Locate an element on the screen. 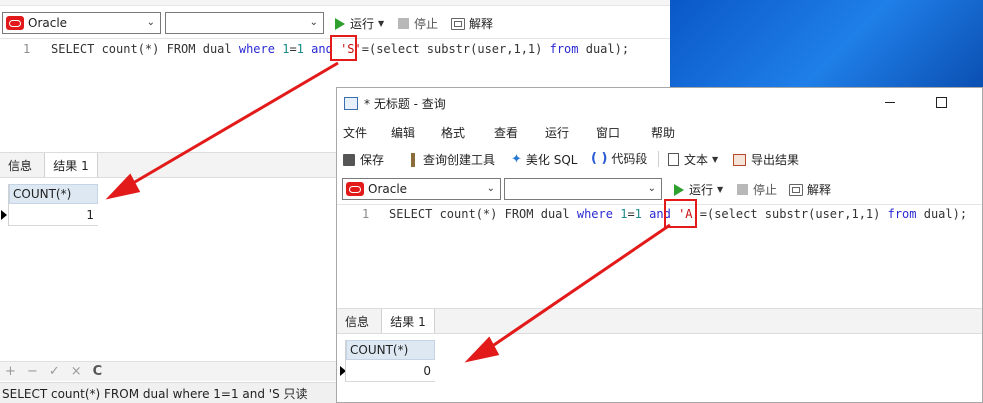 Image resolution: width=983 pixels, height=403 pixels. save-icon is located at coordinates (349, 159).